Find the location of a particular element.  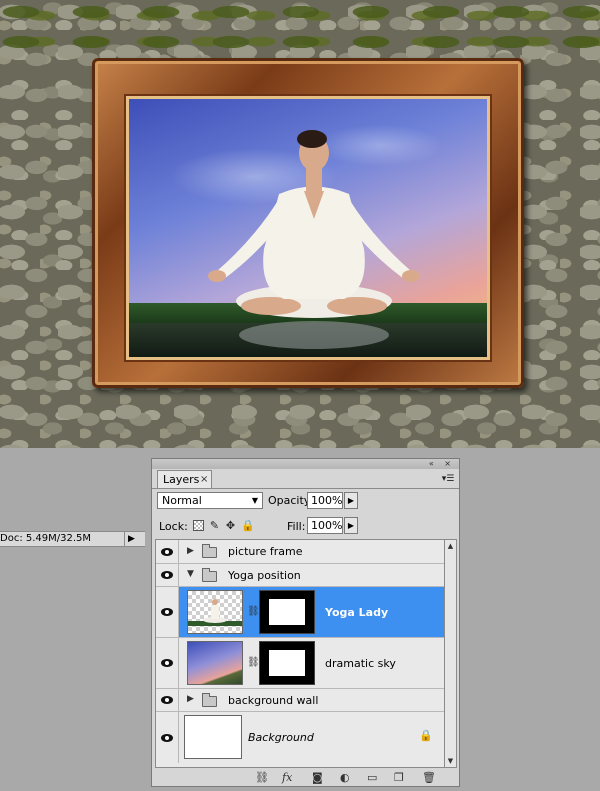

yoga-lady-image is located at coordinates (314, 239).